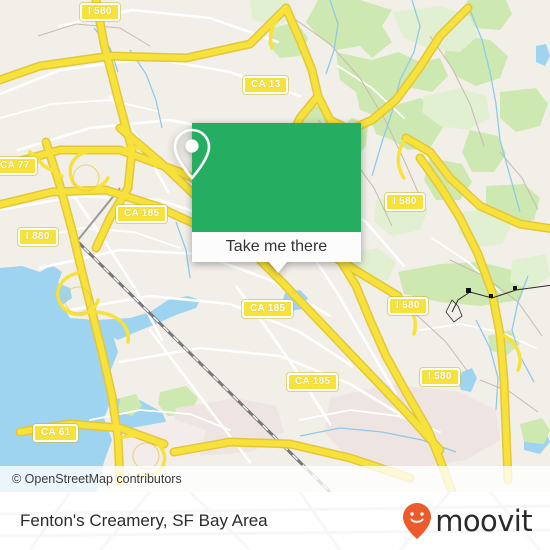 This screenshot has height=550, width=550. Describe the element at coordinates (277, 267) in the screenshot. I see `popup-pointer-tail` at that location.